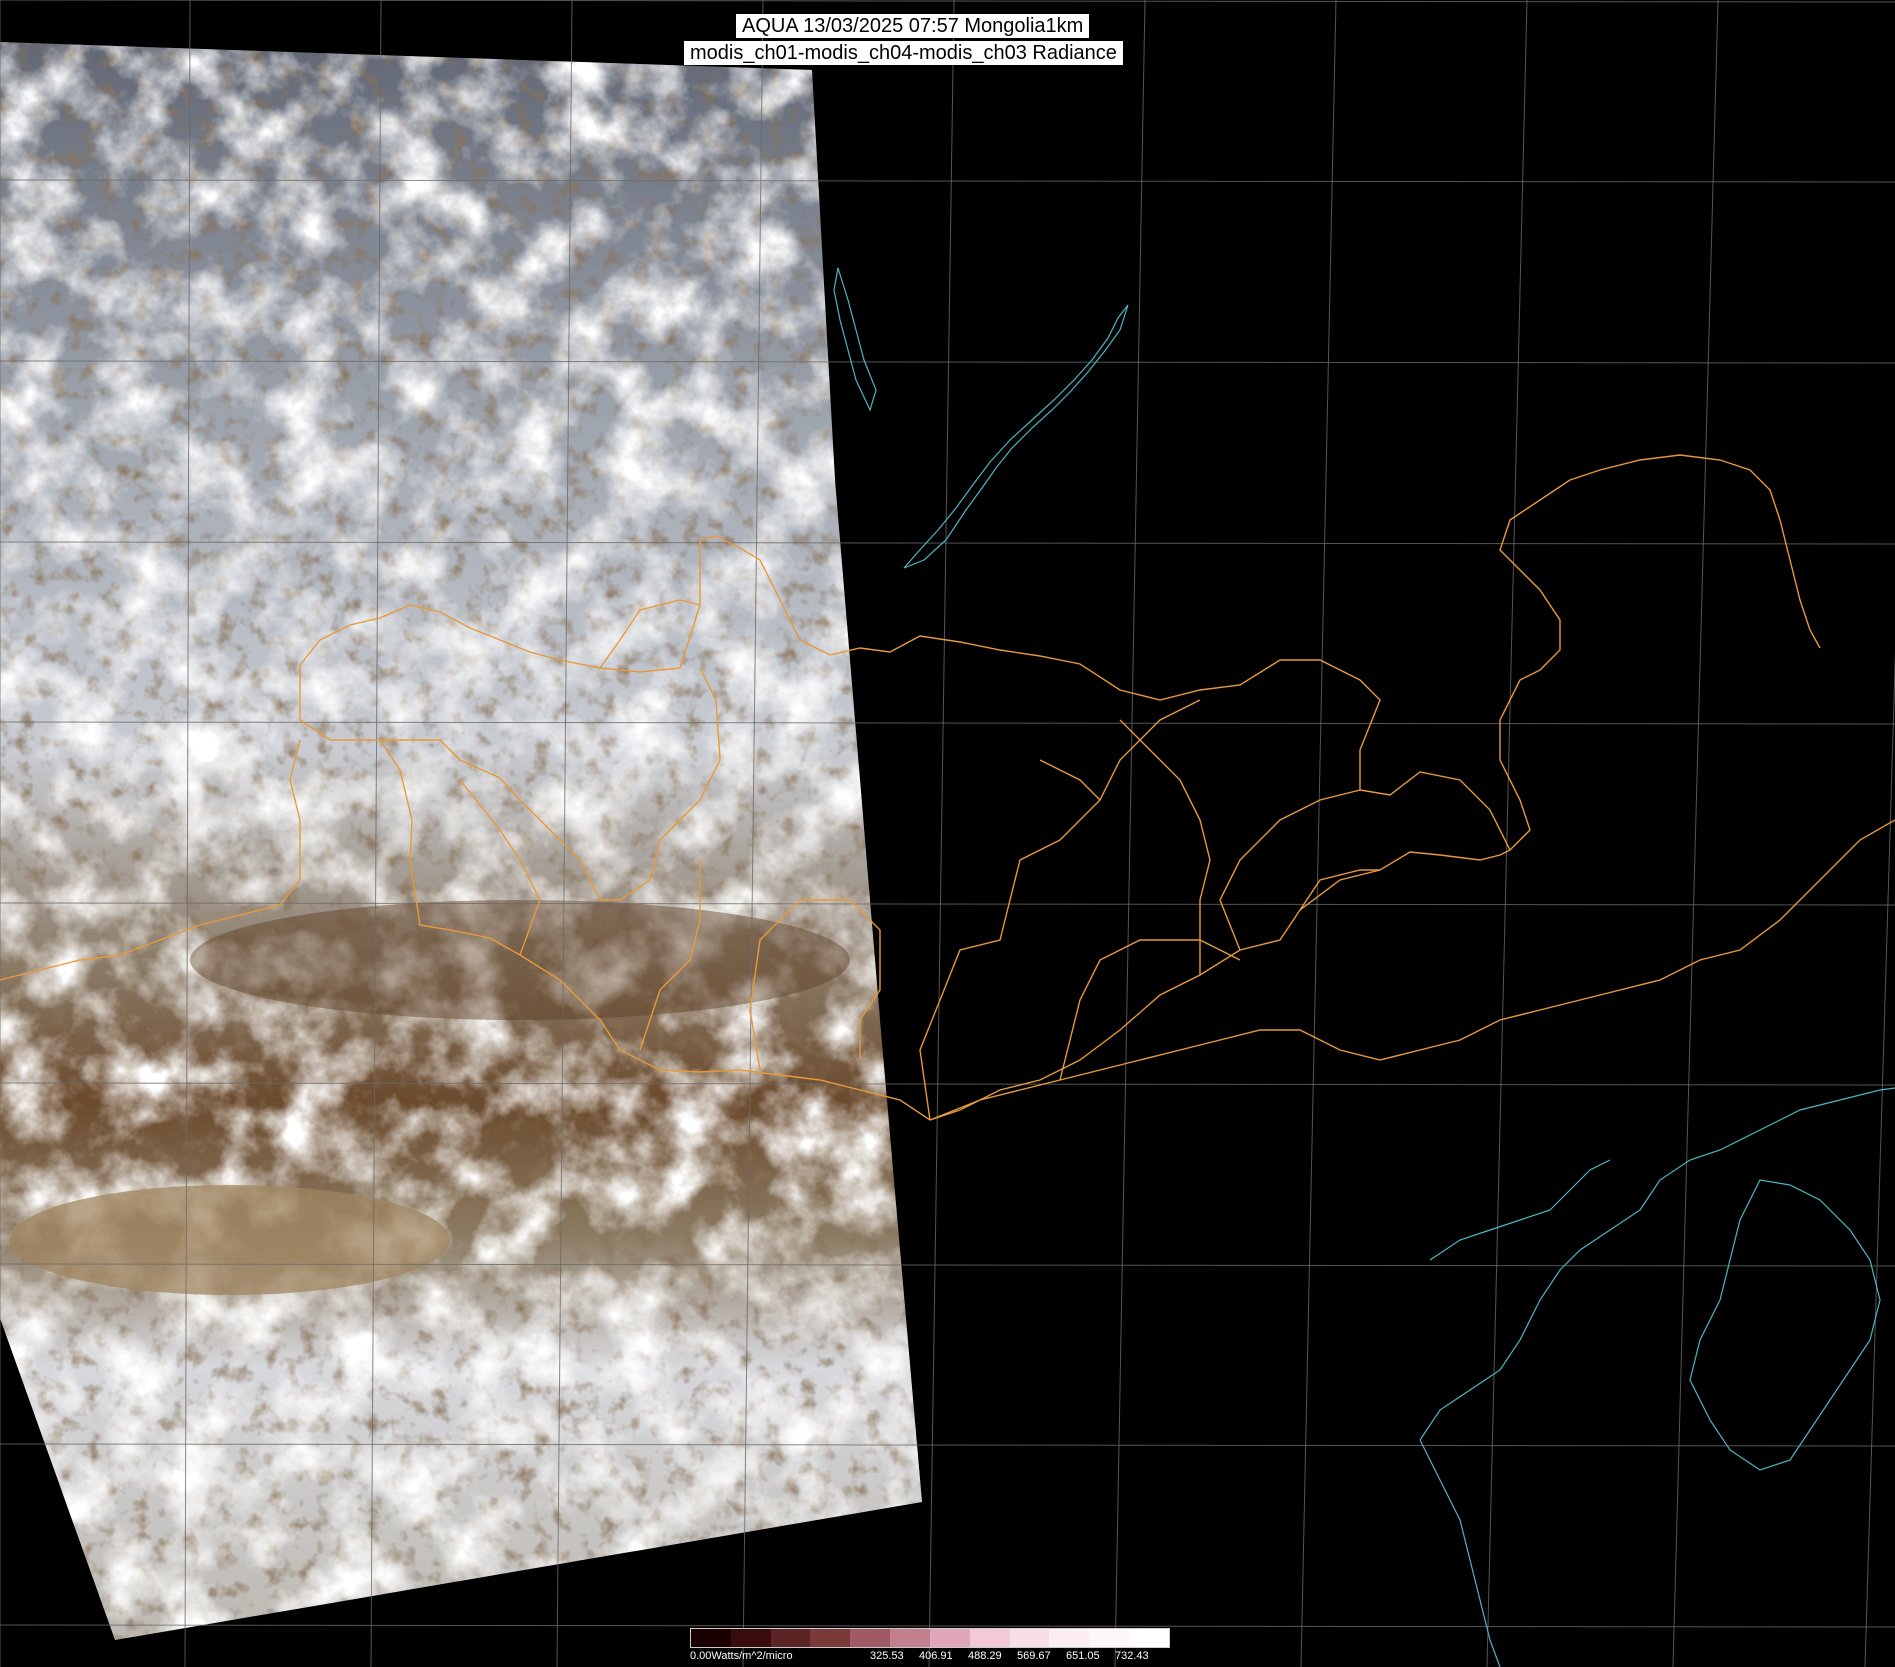 The image size is (1895, 1667). Describe the element at coordinates (1034, 1656) in the screenshot. I see `colorbar-tick-4: 569.67` at that location.